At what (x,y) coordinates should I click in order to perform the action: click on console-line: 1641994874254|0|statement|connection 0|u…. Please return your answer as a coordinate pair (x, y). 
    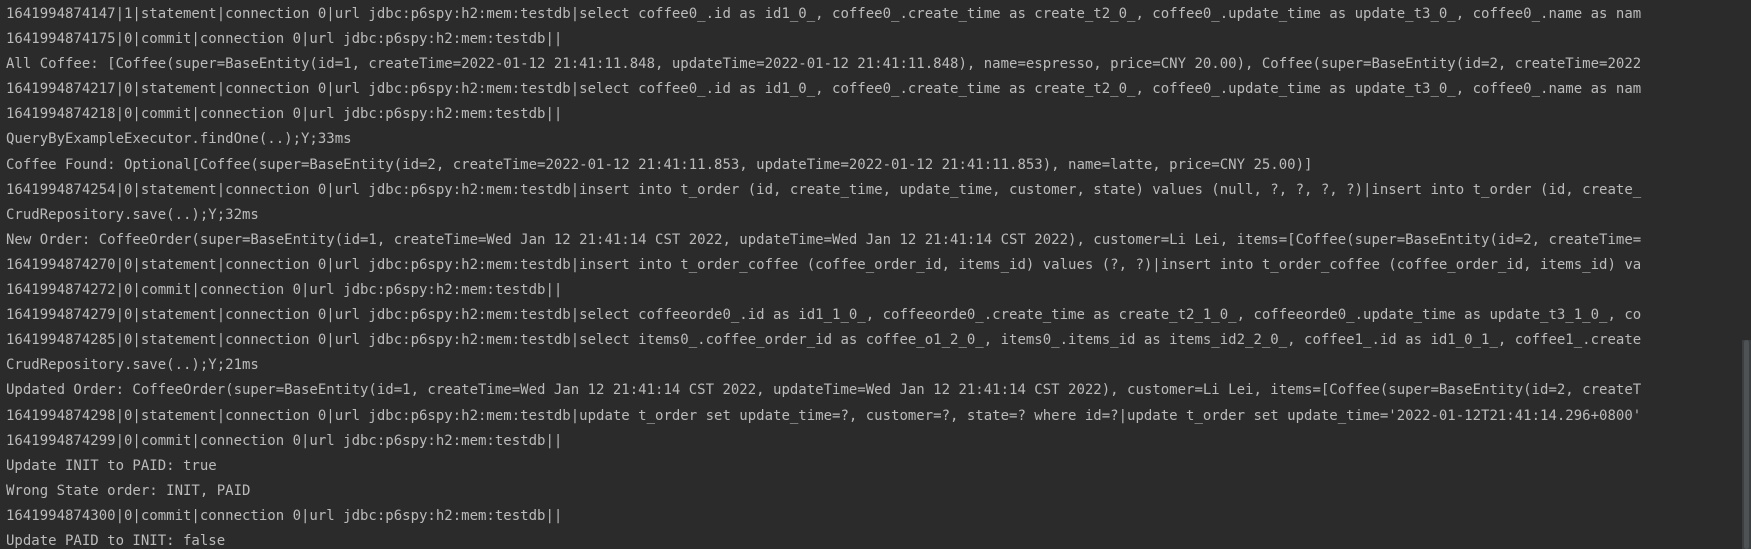
    Looking at the image, I should click on (824, 189).